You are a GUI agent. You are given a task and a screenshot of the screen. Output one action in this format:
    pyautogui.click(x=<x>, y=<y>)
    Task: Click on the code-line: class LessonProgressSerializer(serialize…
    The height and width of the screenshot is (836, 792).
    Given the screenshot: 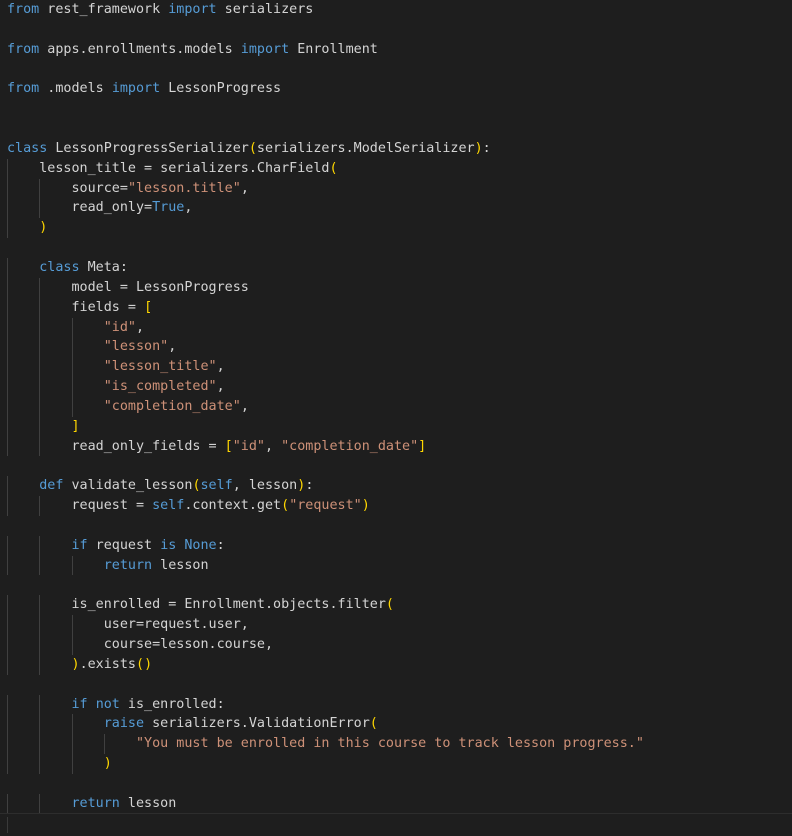 What is the action you would take?
    pyautogui.click(x=399, y=149)
    